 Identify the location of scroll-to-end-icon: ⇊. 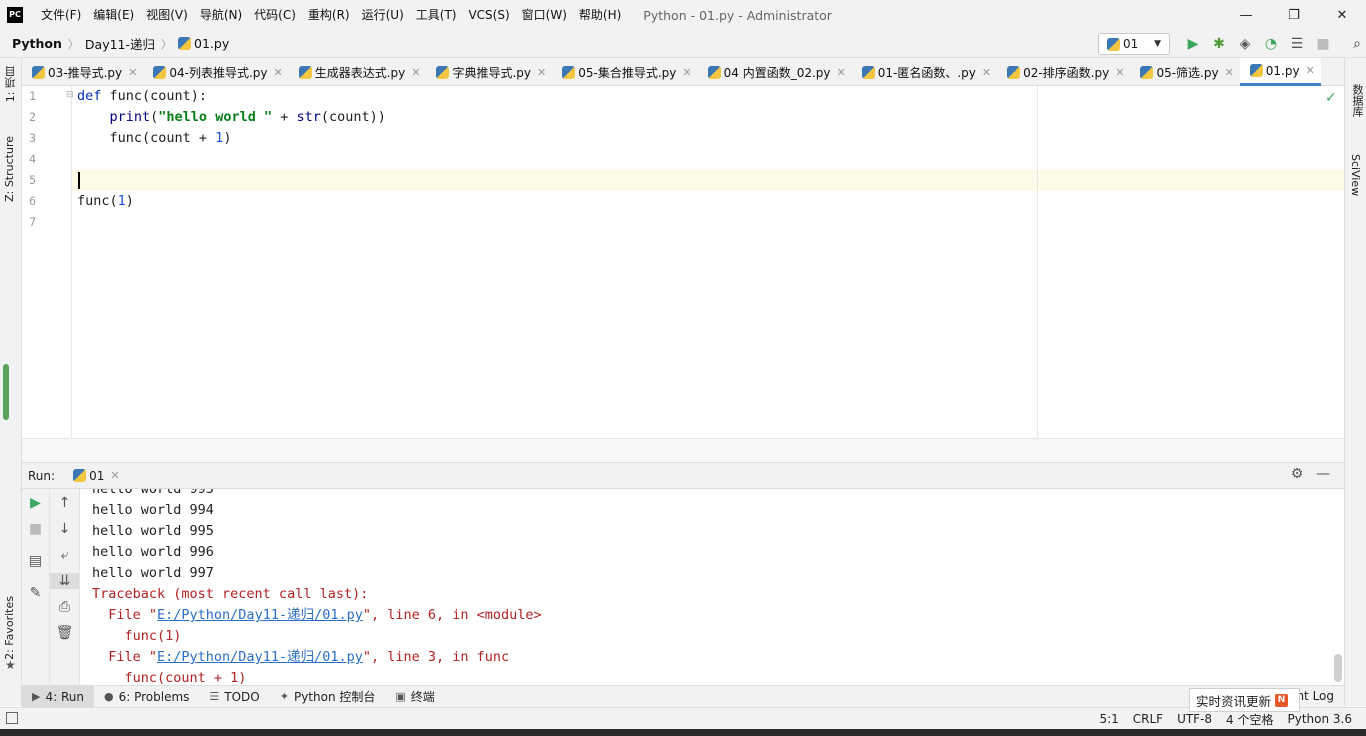
(64, 581).